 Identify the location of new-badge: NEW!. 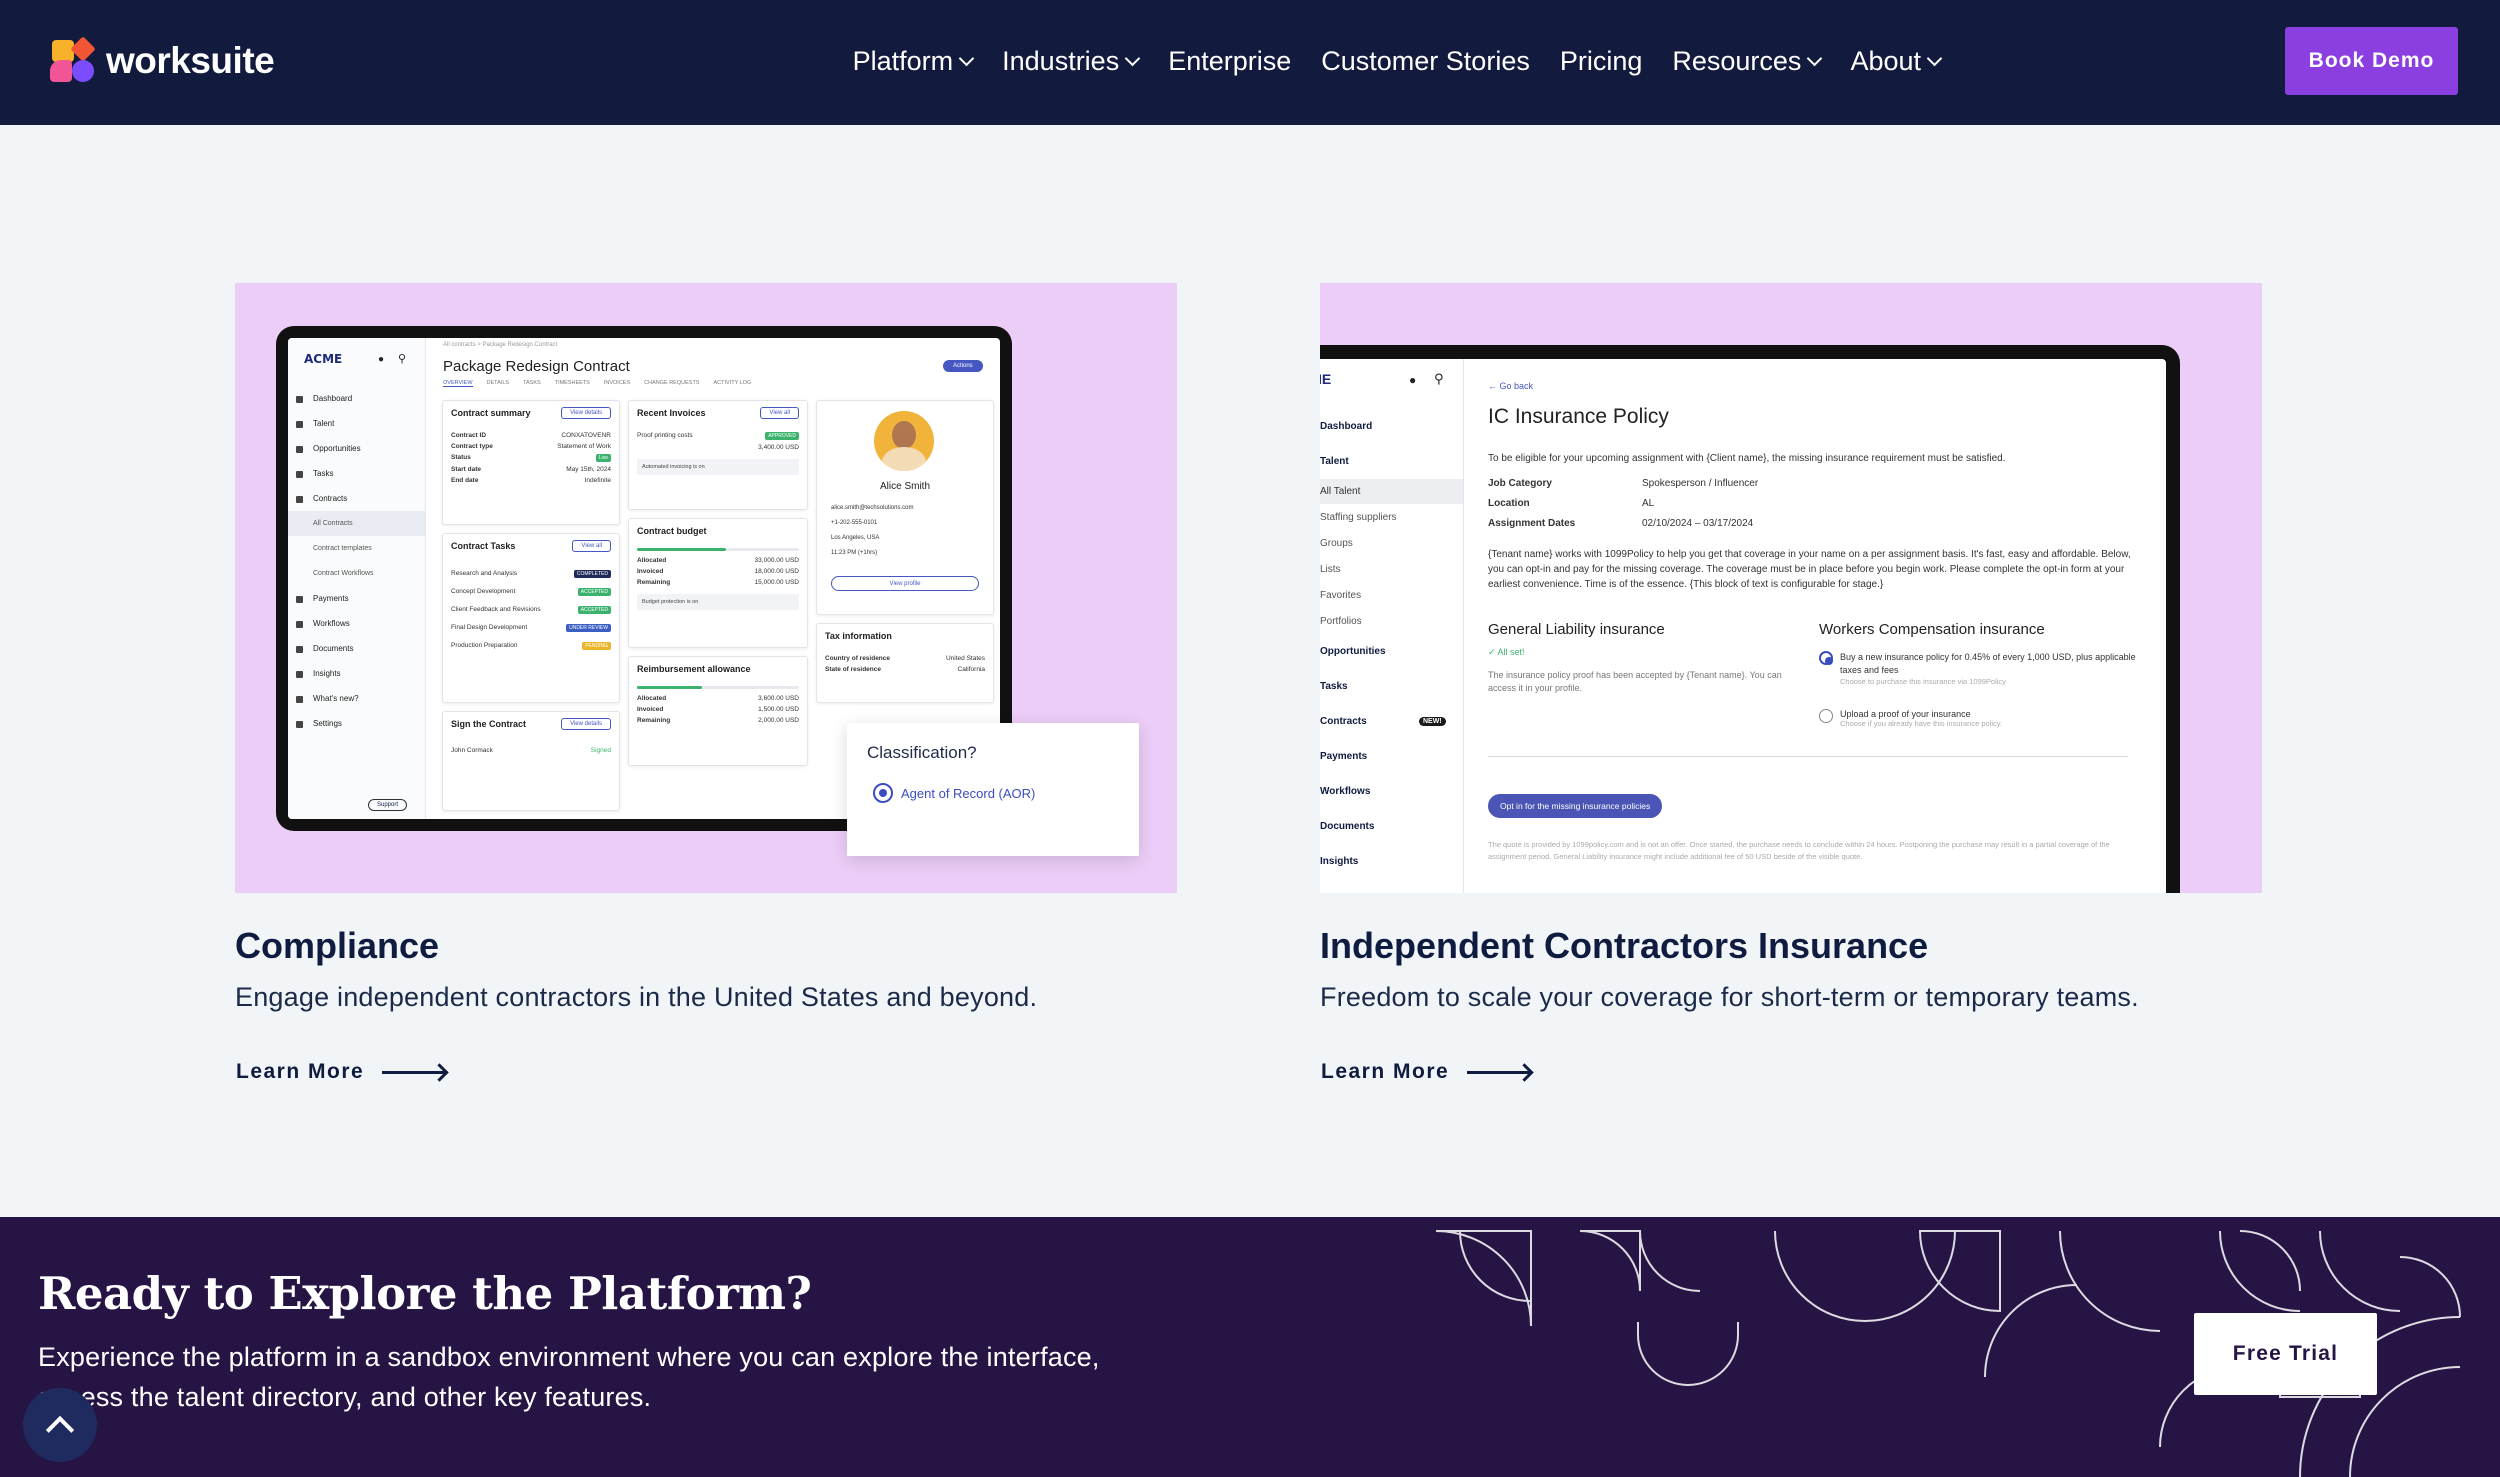
(1432, 721).